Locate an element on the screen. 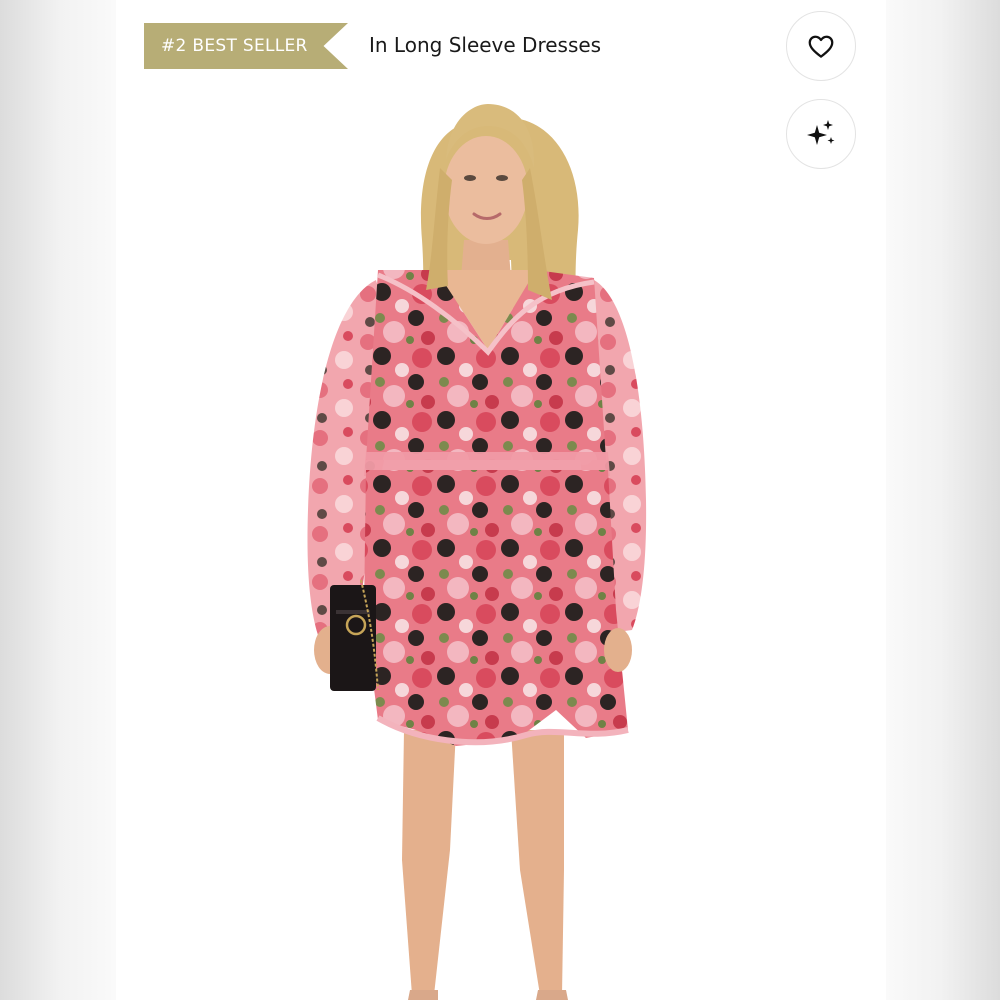  best-seller-badge: #2 BEST SELLER is located at coordinates (246, 46).